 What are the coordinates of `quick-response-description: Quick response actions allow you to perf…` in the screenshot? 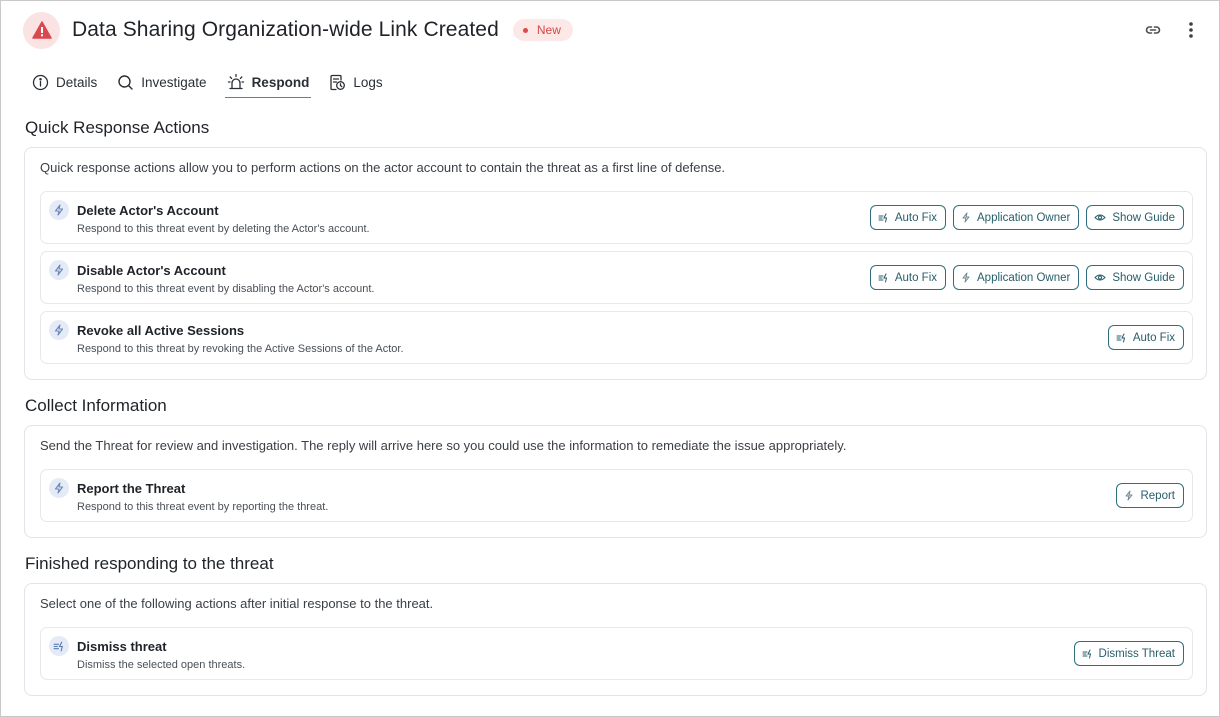 It's located at (383, 167).